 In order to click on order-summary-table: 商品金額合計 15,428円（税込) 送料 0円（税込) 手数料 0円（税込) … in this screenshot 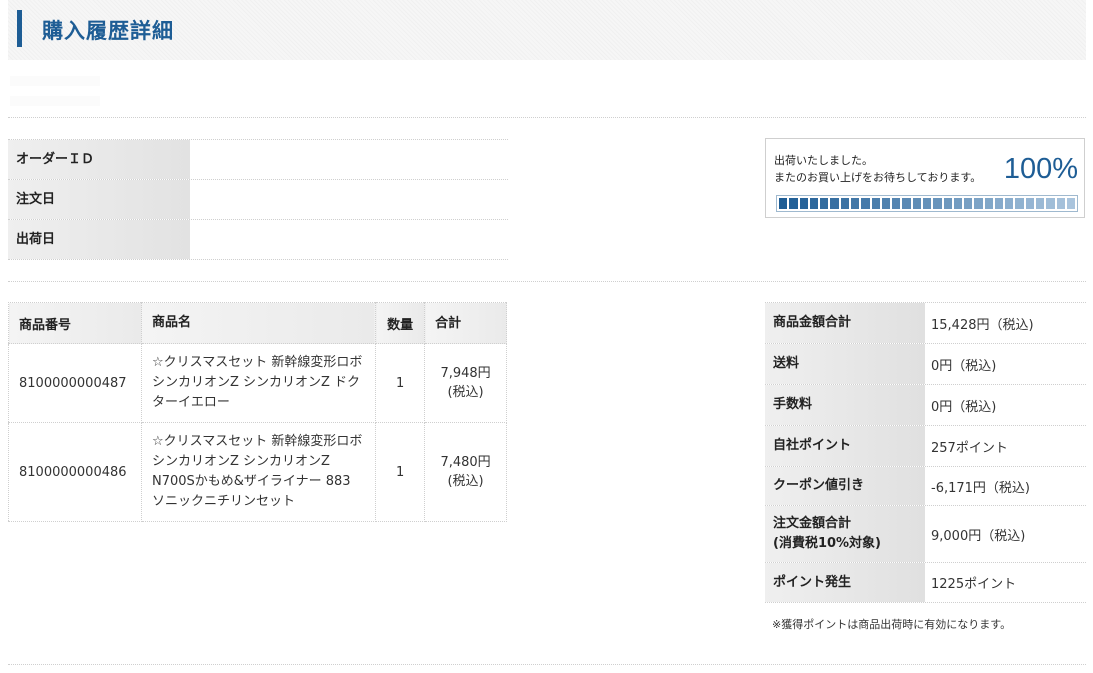, I will do `click(925, 452)`.